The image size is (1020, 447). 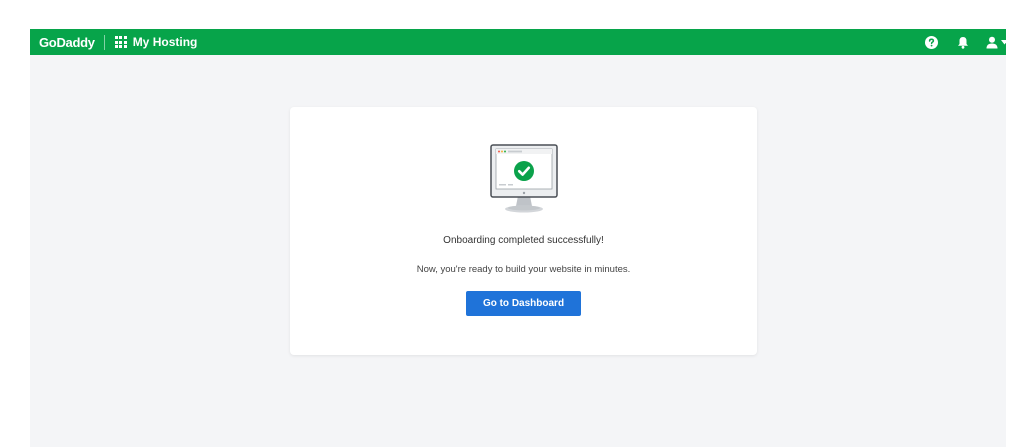 I want to click on header-actions, so click(x=965, y=42).